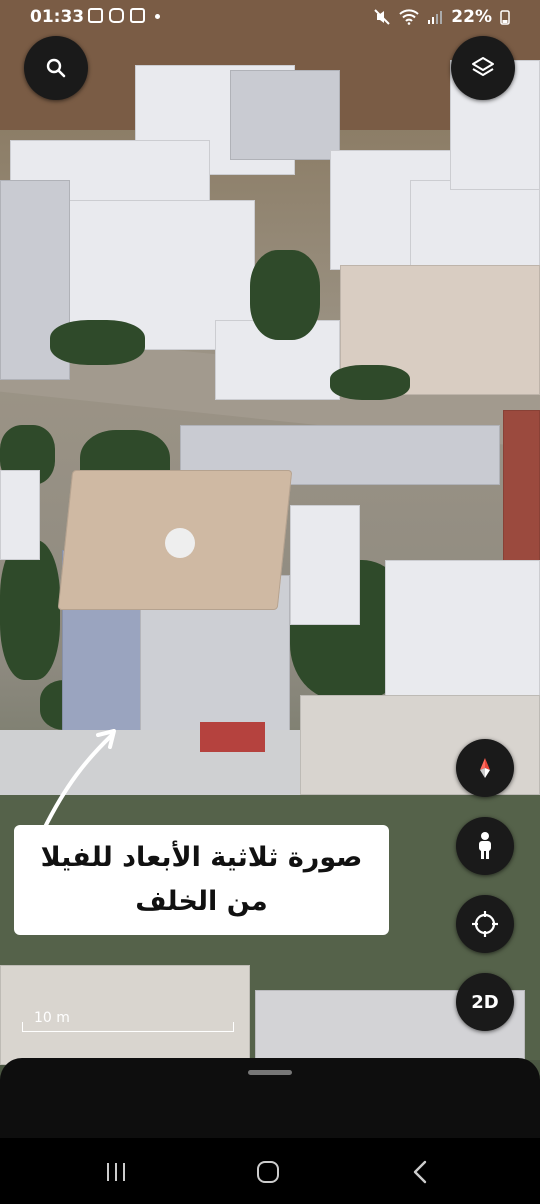 The image size is (540, 1204). What do you see at coordinates (471, 17) in the screenshot?
I see `battery-level: 22%` at bounding box center [471, 17].